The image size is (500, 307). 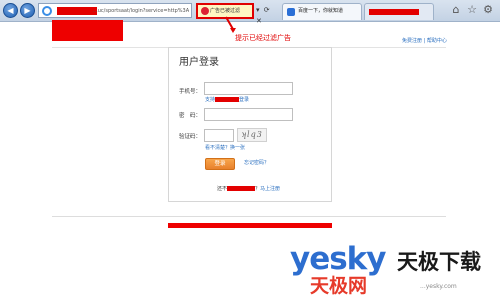 What do you see at coordinates (199, 62) in the screenshot?
I see `login-title: 用户登录` at bounding box center [199, 62].